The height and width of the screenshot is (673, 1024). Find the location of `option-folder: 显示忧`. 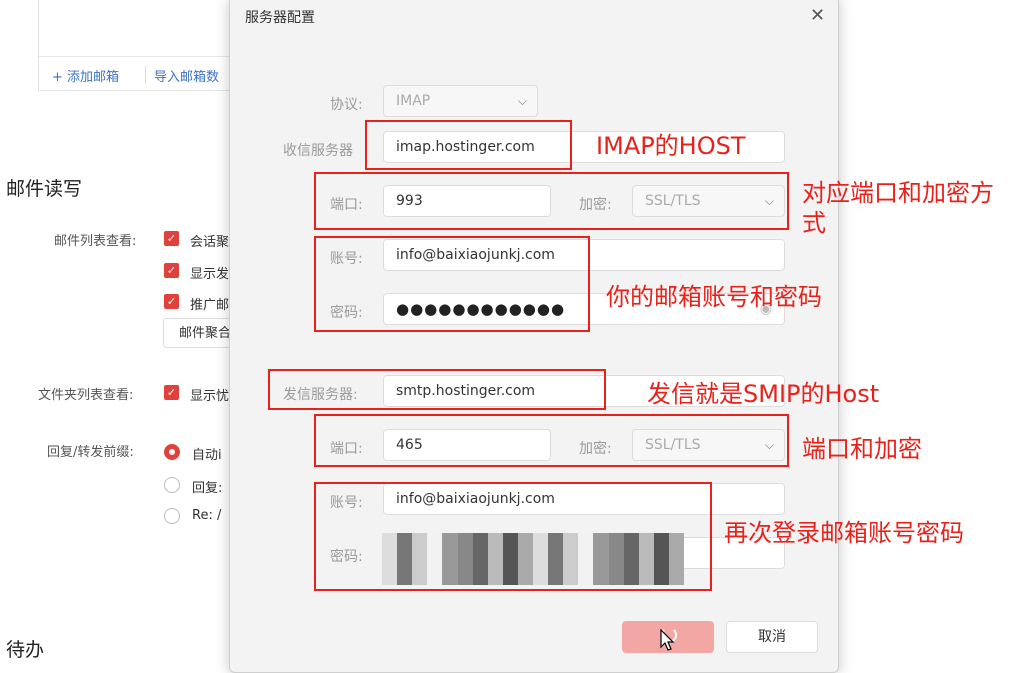

option-folder: 显示忧 is located at coordinates (210, 396).